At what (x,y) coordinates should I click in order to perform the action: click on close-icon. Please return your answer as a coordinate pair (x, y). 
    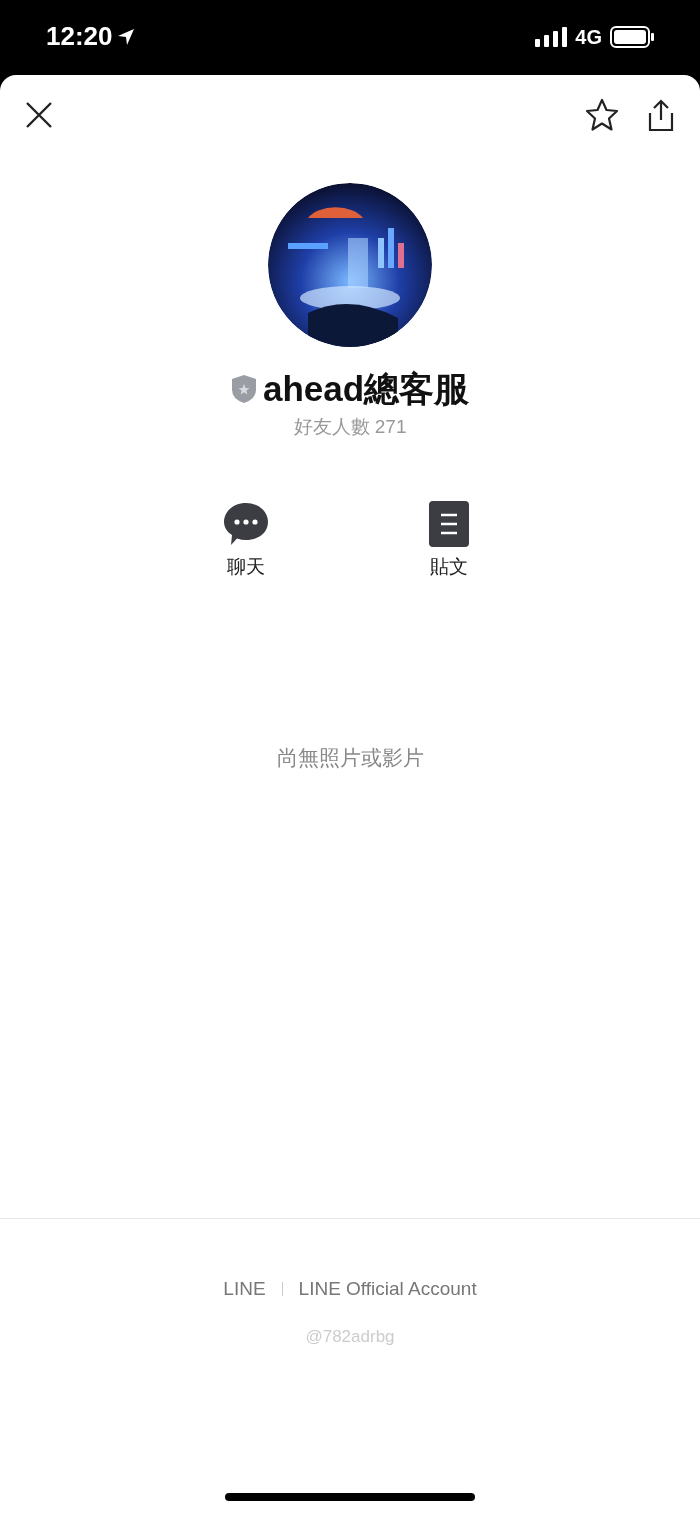
    Looking at the image, I should click on (39, 115).